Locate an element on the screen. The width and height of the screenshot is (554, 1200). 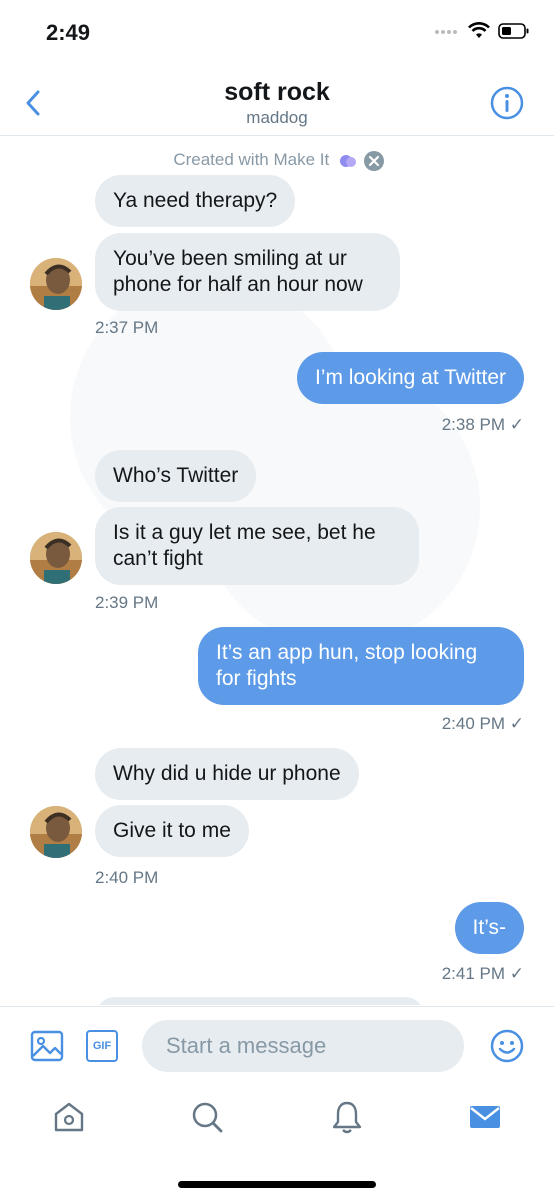
status-bar: 2:49 is located at coordinates (277, 32).